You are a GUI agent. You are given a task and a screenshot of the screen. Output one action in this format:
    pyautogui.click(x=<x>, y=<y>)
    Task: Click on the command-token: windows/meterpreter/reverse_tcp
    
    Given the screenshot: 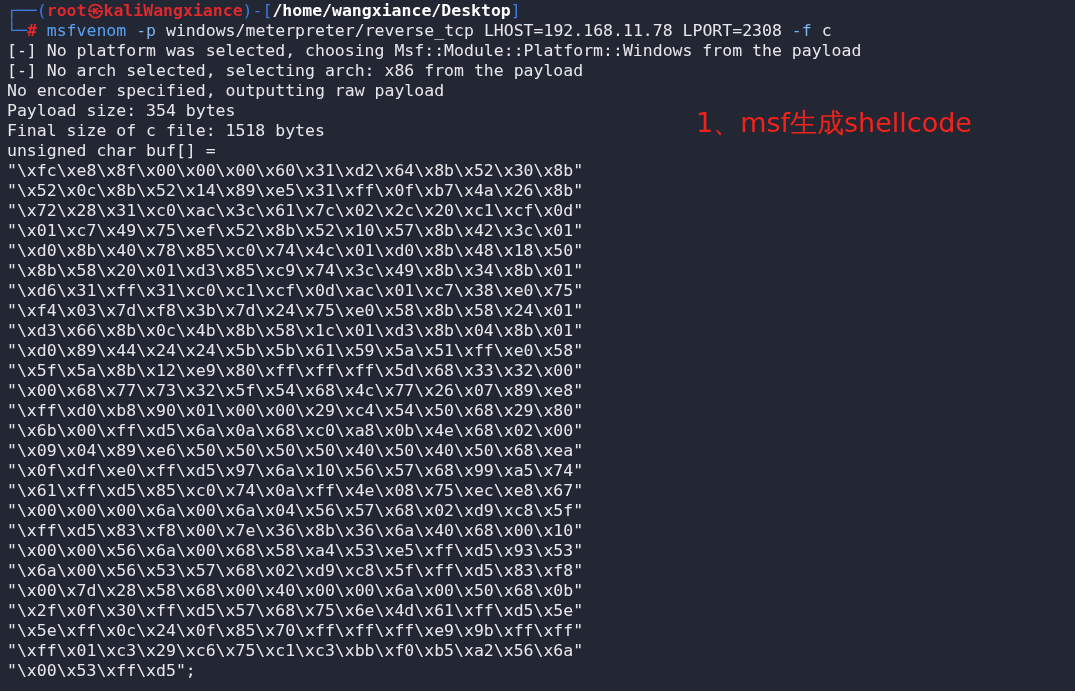 What is the action you would take?
    pyautogui.click(x=320, y=30)
    